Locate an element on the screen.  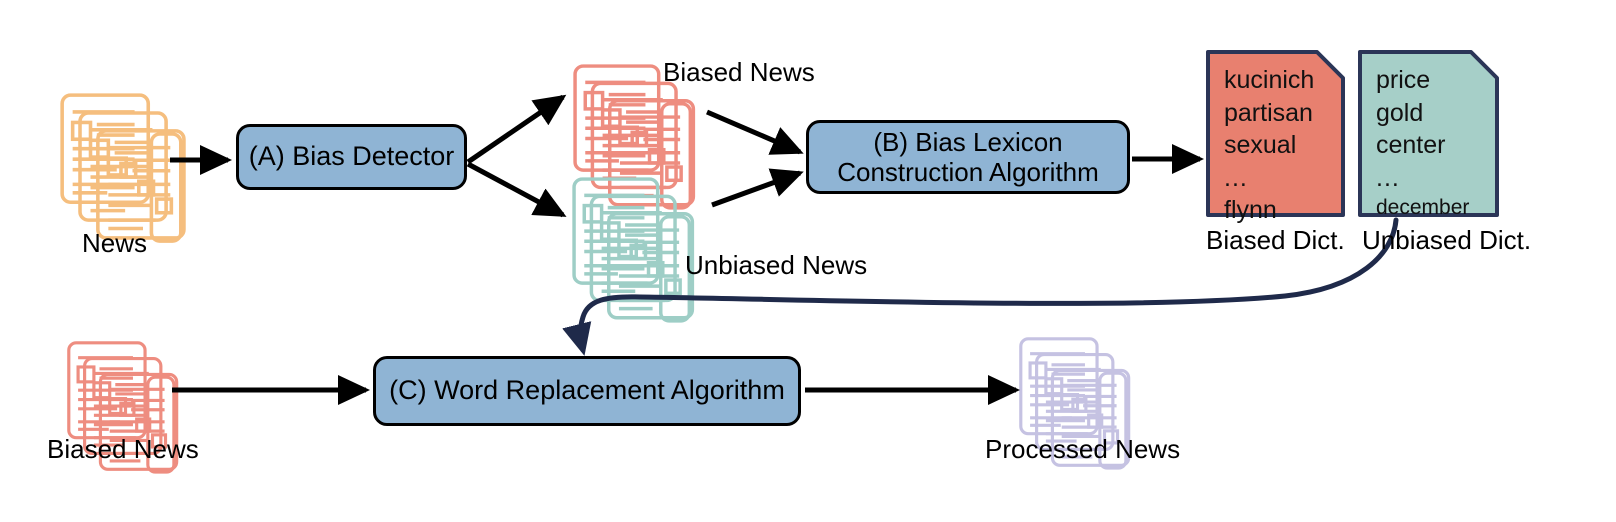
process-box-bias-detector: (A) Bias Detector is located at coordinates (351, 157).